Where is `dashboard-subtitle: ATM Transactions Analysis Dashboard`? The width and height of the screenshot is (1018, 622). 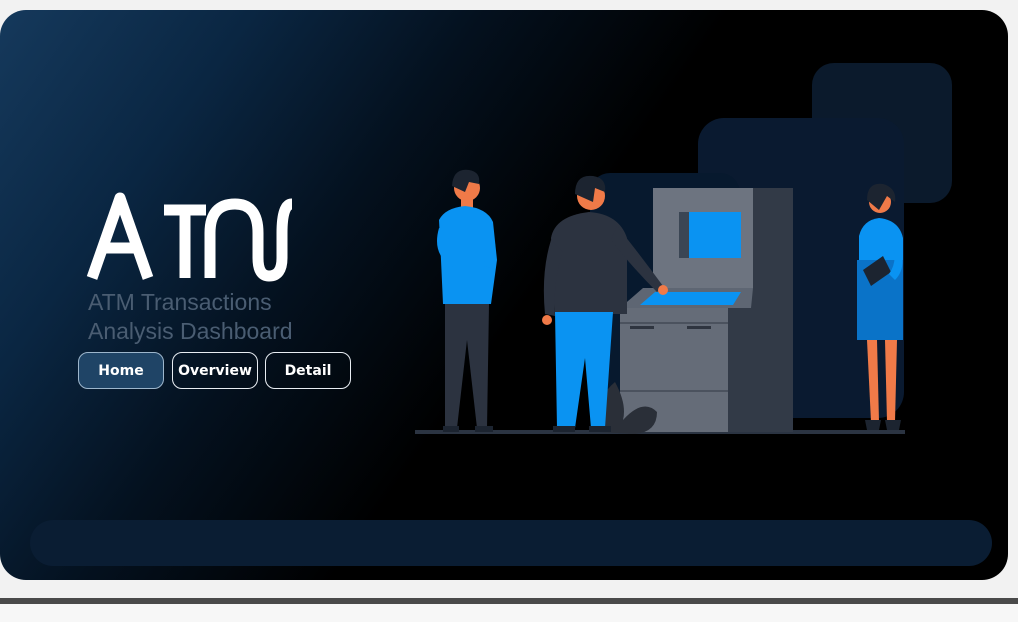 dashboard-subtitle: ATM Transactions Analysis Dashboard is located at coordinates (190, 317).